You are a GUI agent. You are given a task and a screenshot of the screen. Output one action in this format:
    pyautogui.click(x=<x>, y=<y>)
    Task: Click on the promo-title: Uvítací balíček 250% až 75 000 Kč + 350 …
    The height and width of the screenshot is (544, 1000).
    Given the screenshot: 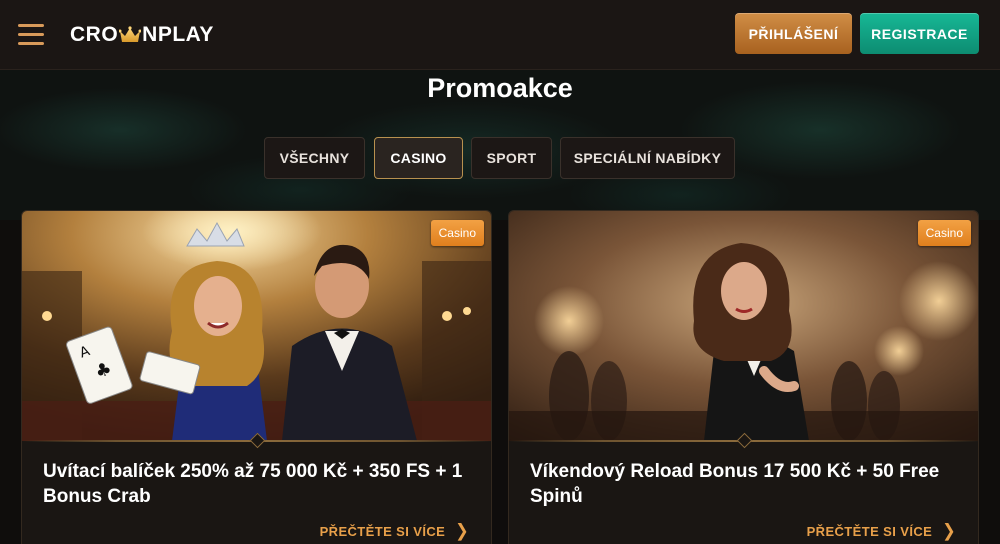 What is the action you would take?
    pyautogui.click(x=258, y=484)
    